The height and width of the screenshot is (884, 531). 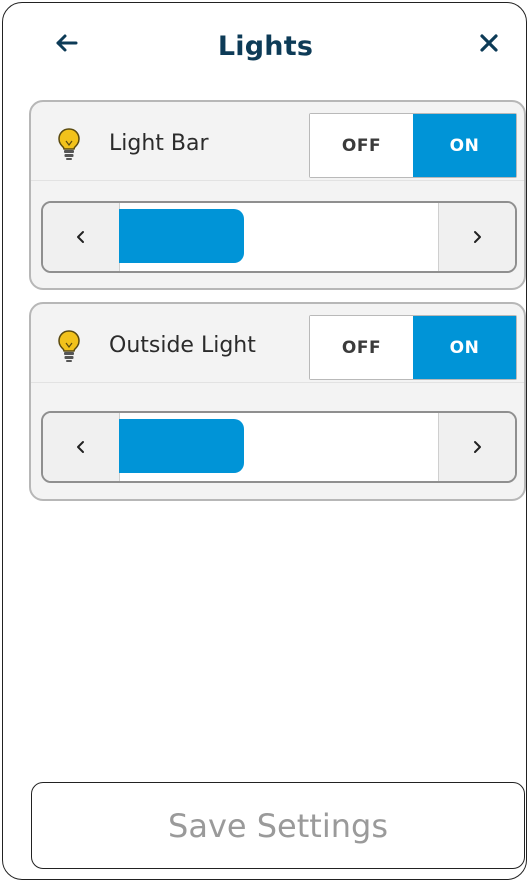 I want to click on save-settings-button: Save Settings, so click(x=278, y=825).